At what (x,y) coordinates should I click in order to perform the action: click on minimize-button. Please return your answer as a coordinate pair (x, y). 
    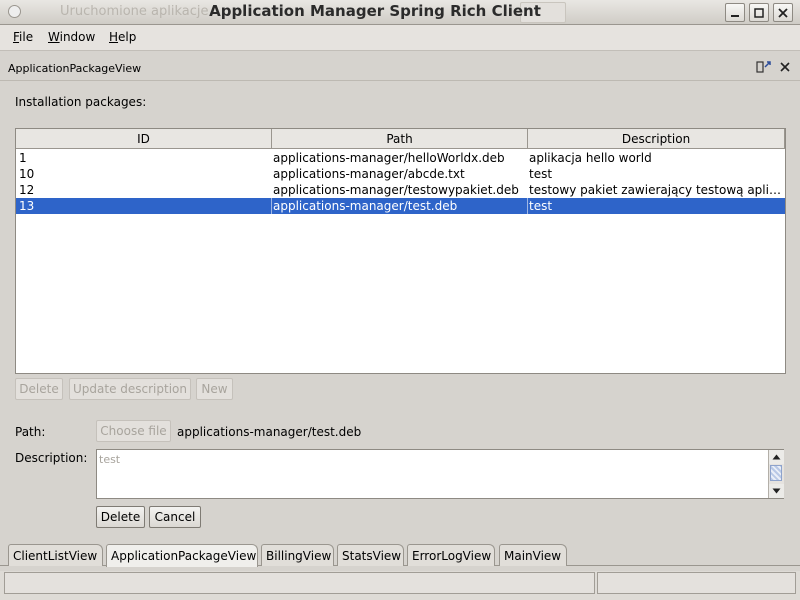
    Looking at the image, I should click on (735, 12).